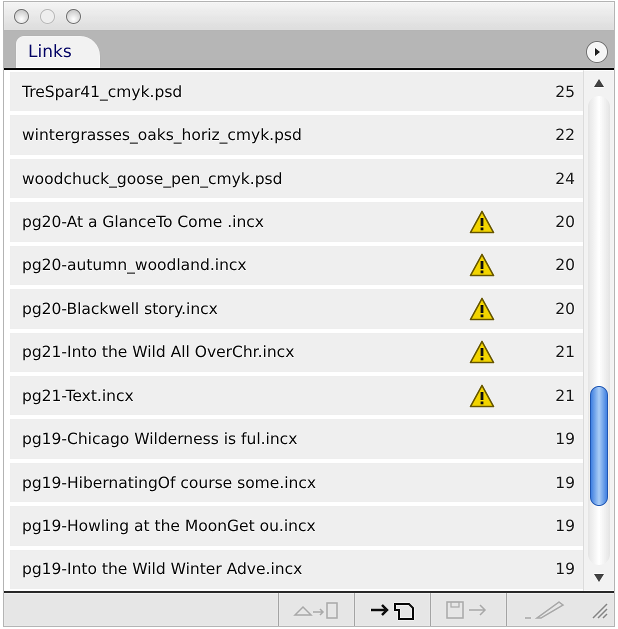 This screenshot has height=629, width=618. What do you see at coordinates (296, 92) in the screenshot?
I see `link-row: TreSpar41_cmyk.psd 25` at bounding box center [296, 92].